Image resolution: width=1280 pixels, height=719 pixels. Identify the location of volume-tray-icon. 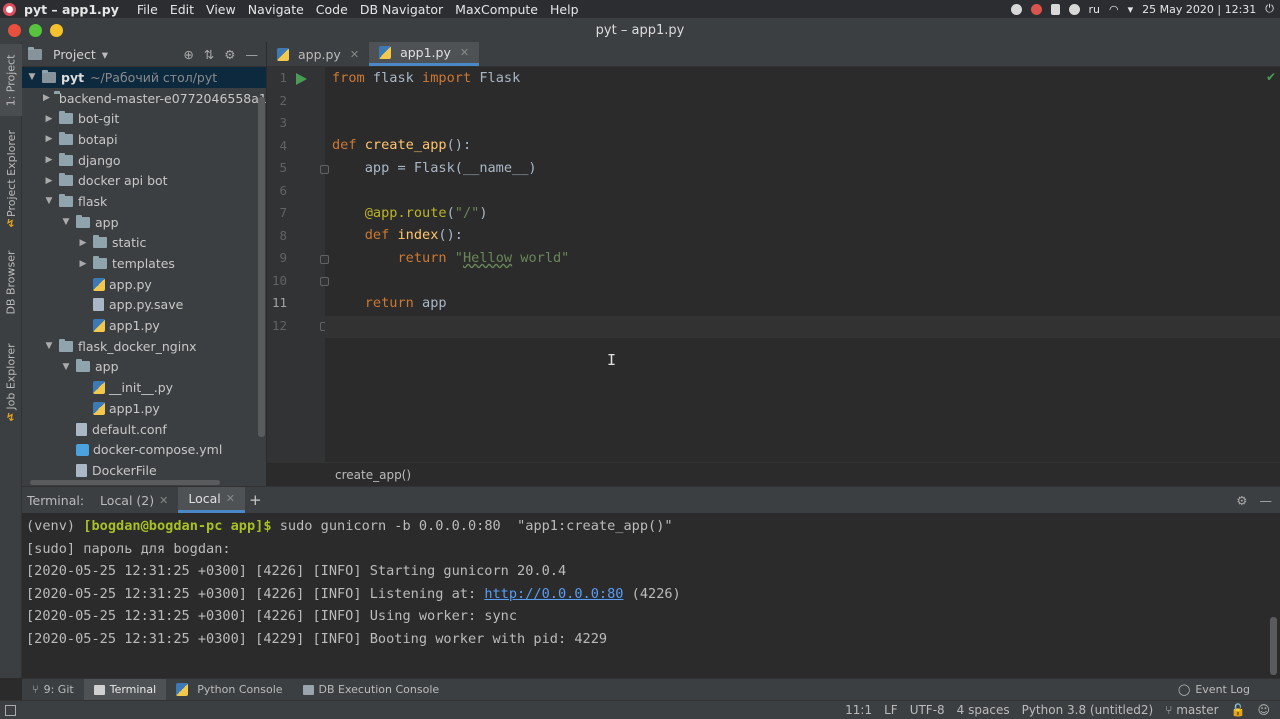
(1074, 9).